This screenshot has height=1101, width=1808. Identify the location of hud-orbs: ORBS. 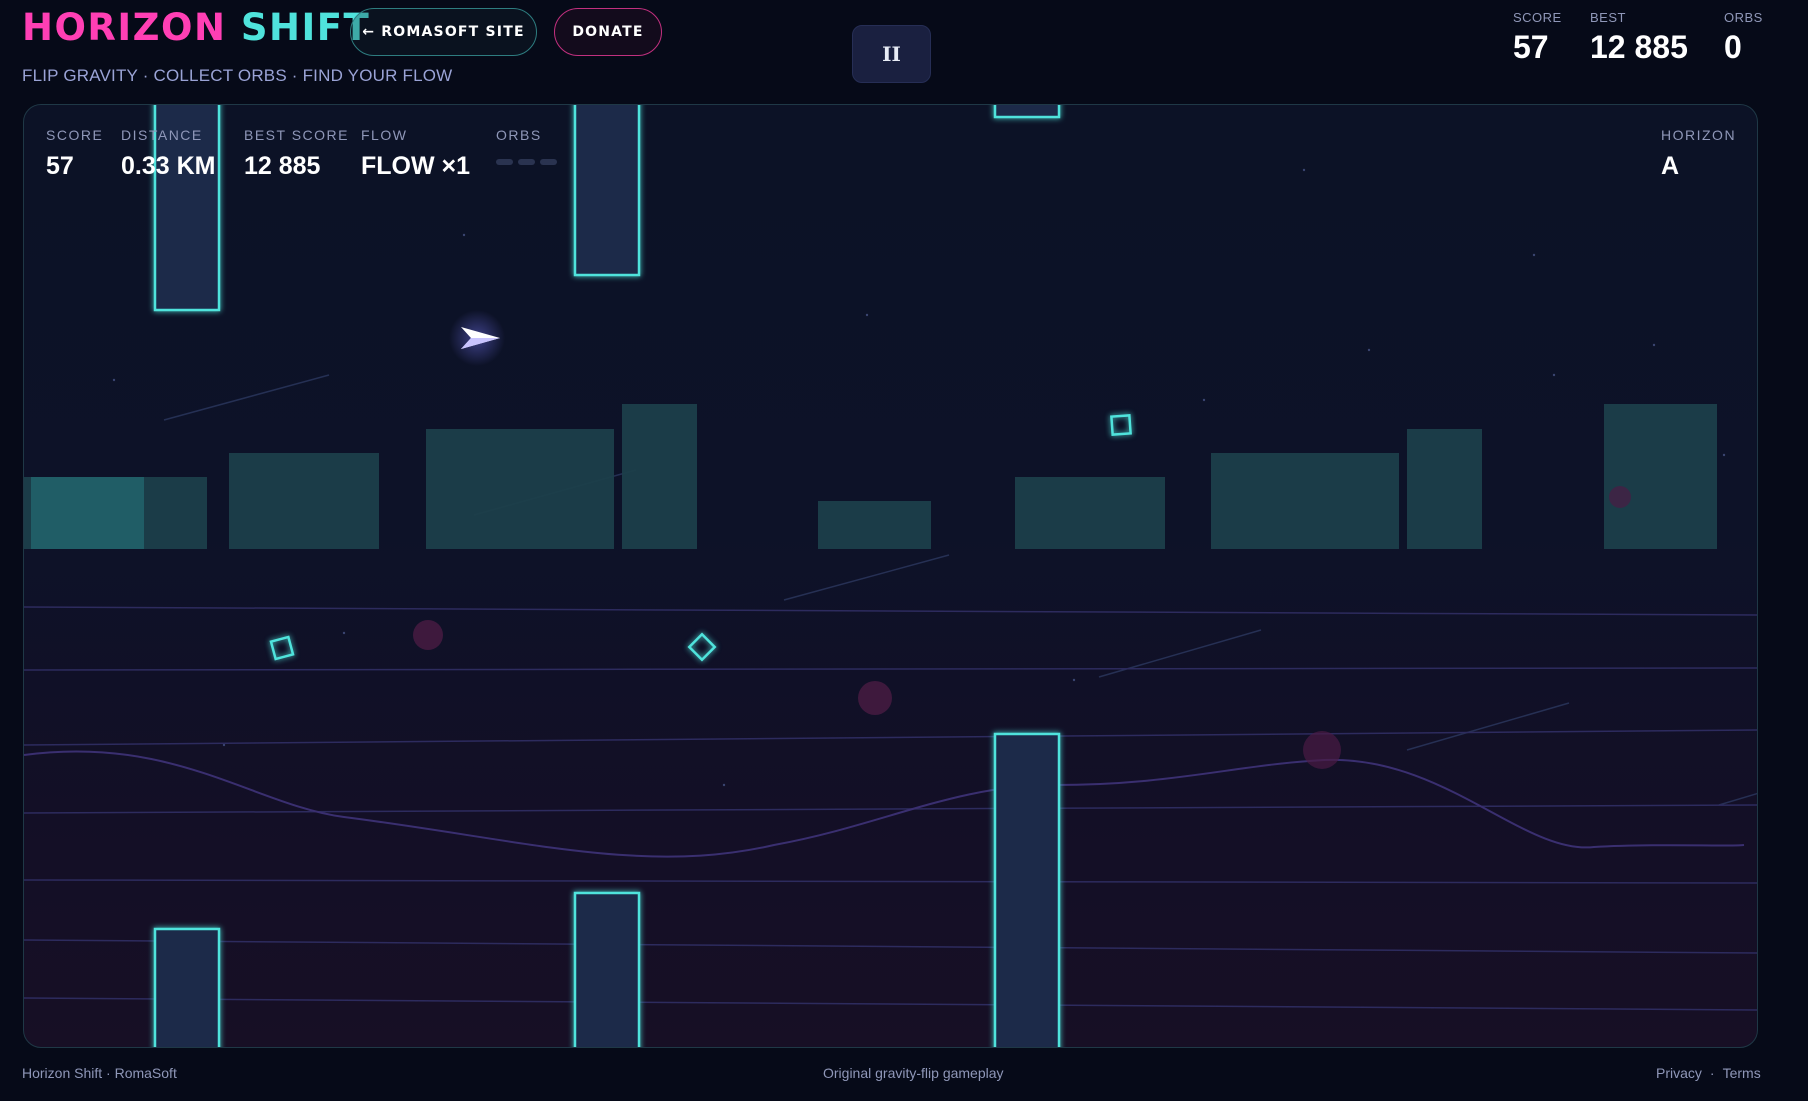
(526, 146).